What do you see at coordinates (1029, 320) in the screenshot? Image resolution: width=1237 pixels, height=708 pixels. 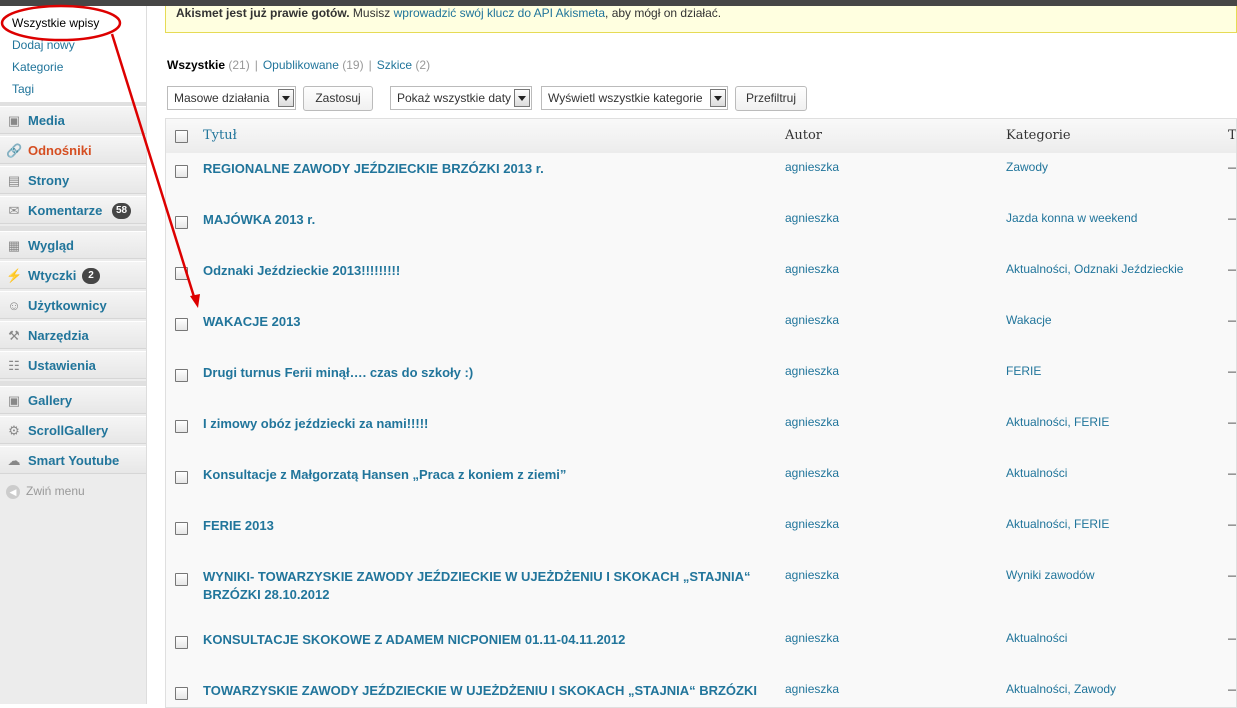 I see `post-categories: Wakacje` at bounding box center [1029, 320].